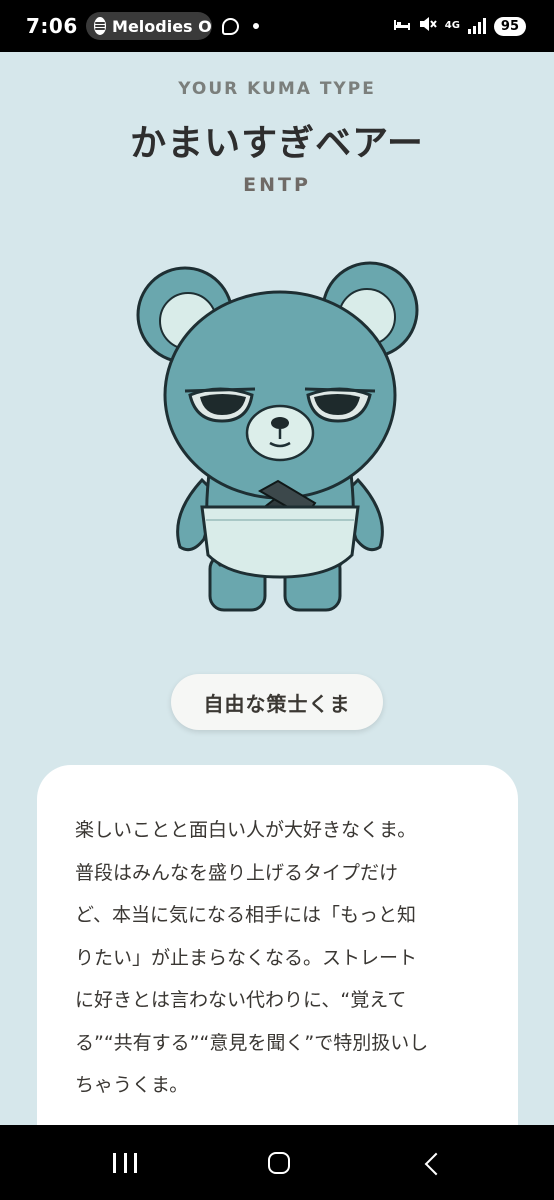  What do you see at coordinates (476, 26) in the screenshot?
I see `signal-icon` at bounding box center [476, 26].